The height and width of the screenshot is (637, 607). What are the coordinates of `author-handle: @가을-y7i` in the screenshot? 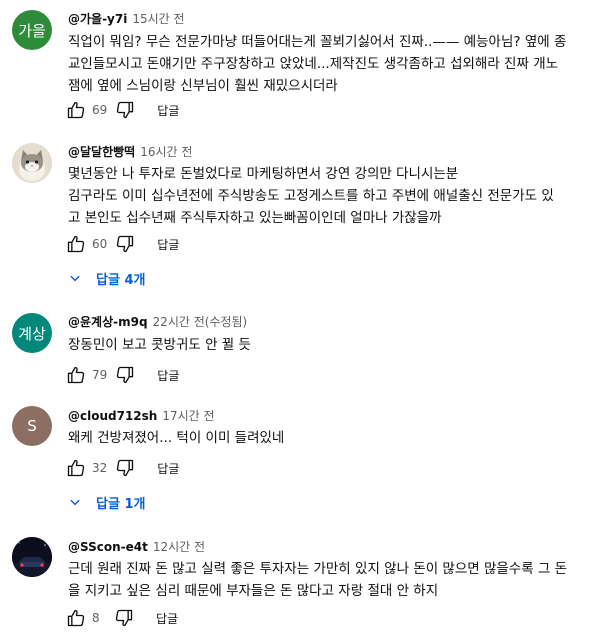 It's located at (97, 19).